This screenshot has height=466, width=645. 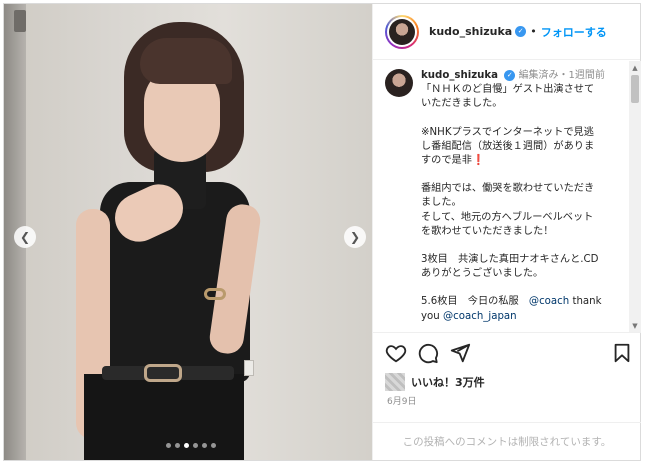 I want to click on chevron-right-icon: ❯, so click(x=355, y=237).